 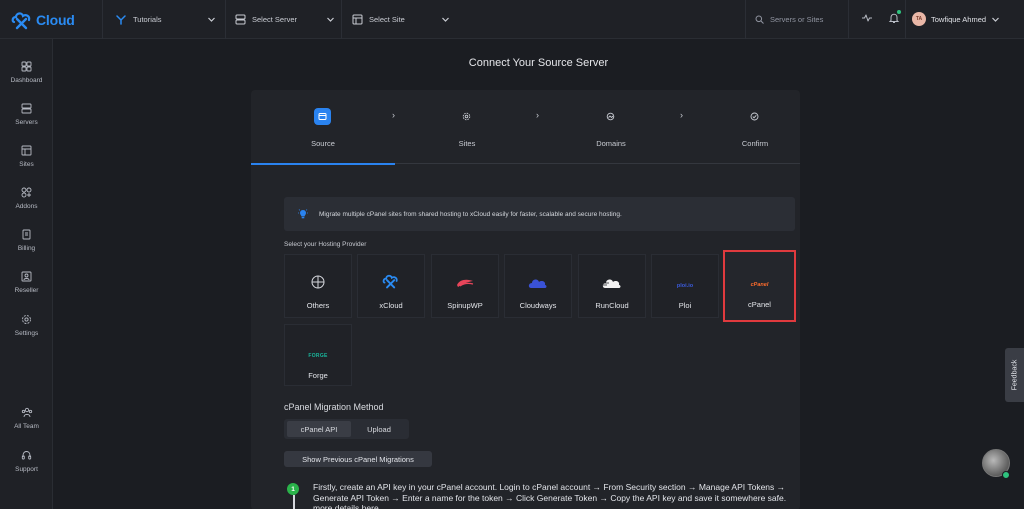 I want to click on sidebar-item-label: All Team, so click(x=26, y=426).